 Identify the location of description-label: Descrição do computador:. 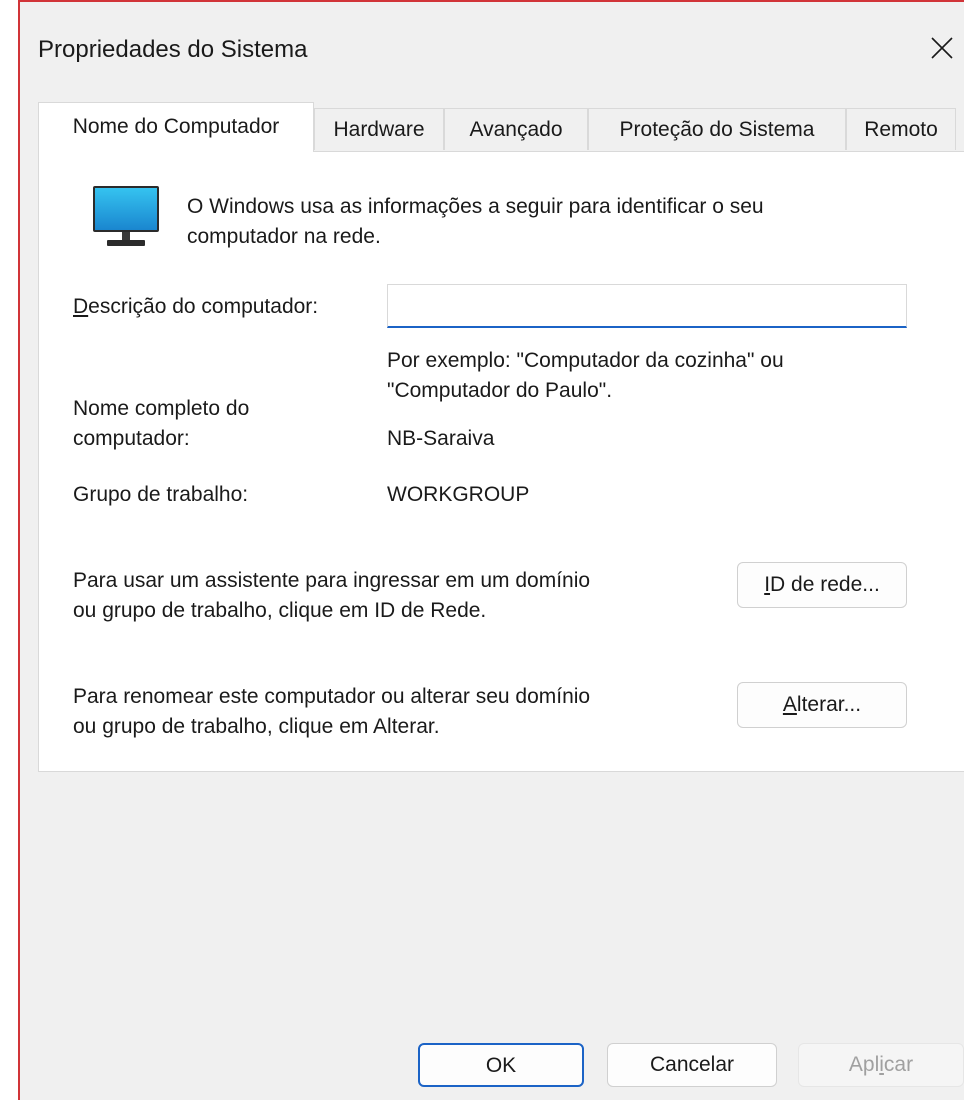
(195, 307).